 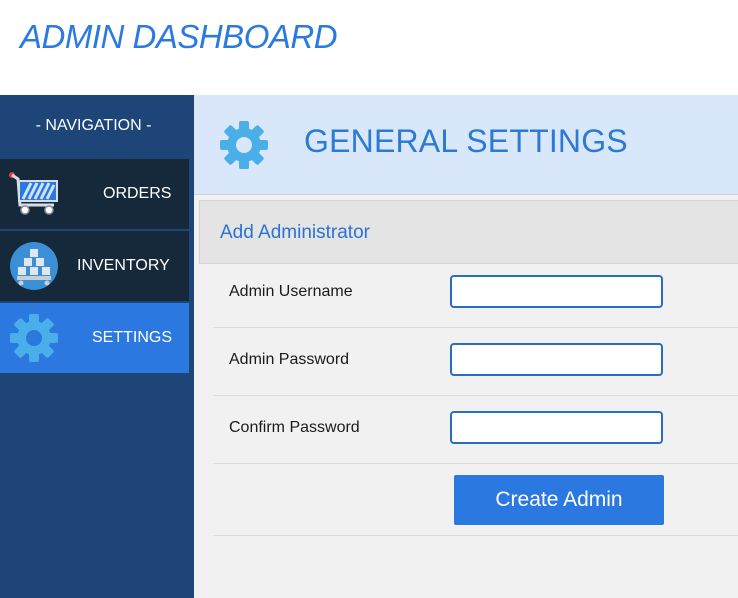 What do you see at coordinates (294, 427) in the screenshot?
I see `confirm-password-label: Confirm Password` at bounding box center [294, 427].